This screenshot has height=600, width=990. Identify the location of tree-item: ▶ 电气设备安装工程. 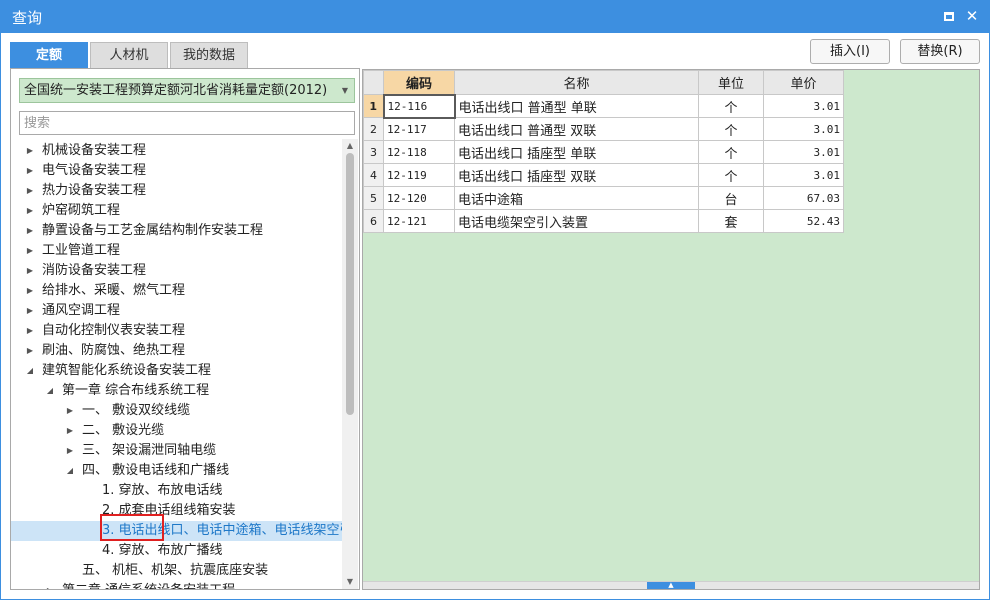
(177, 171).